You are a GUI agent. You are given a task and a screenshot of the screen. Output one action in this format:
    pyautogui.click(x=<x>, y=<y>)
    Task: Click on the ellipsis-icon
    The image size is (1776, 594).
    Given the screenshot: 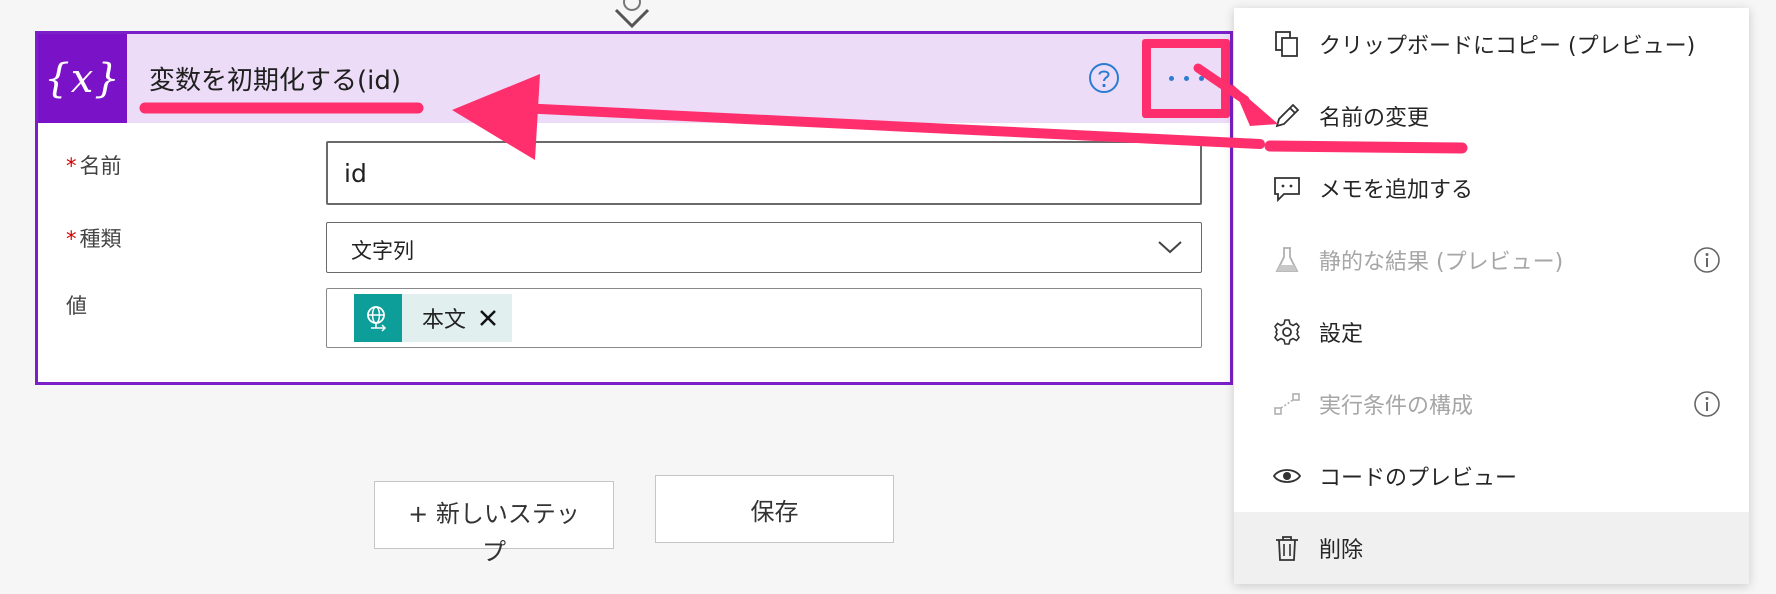 What is the action you would take?
    pyautogui.click(x=1186, y=78)
    